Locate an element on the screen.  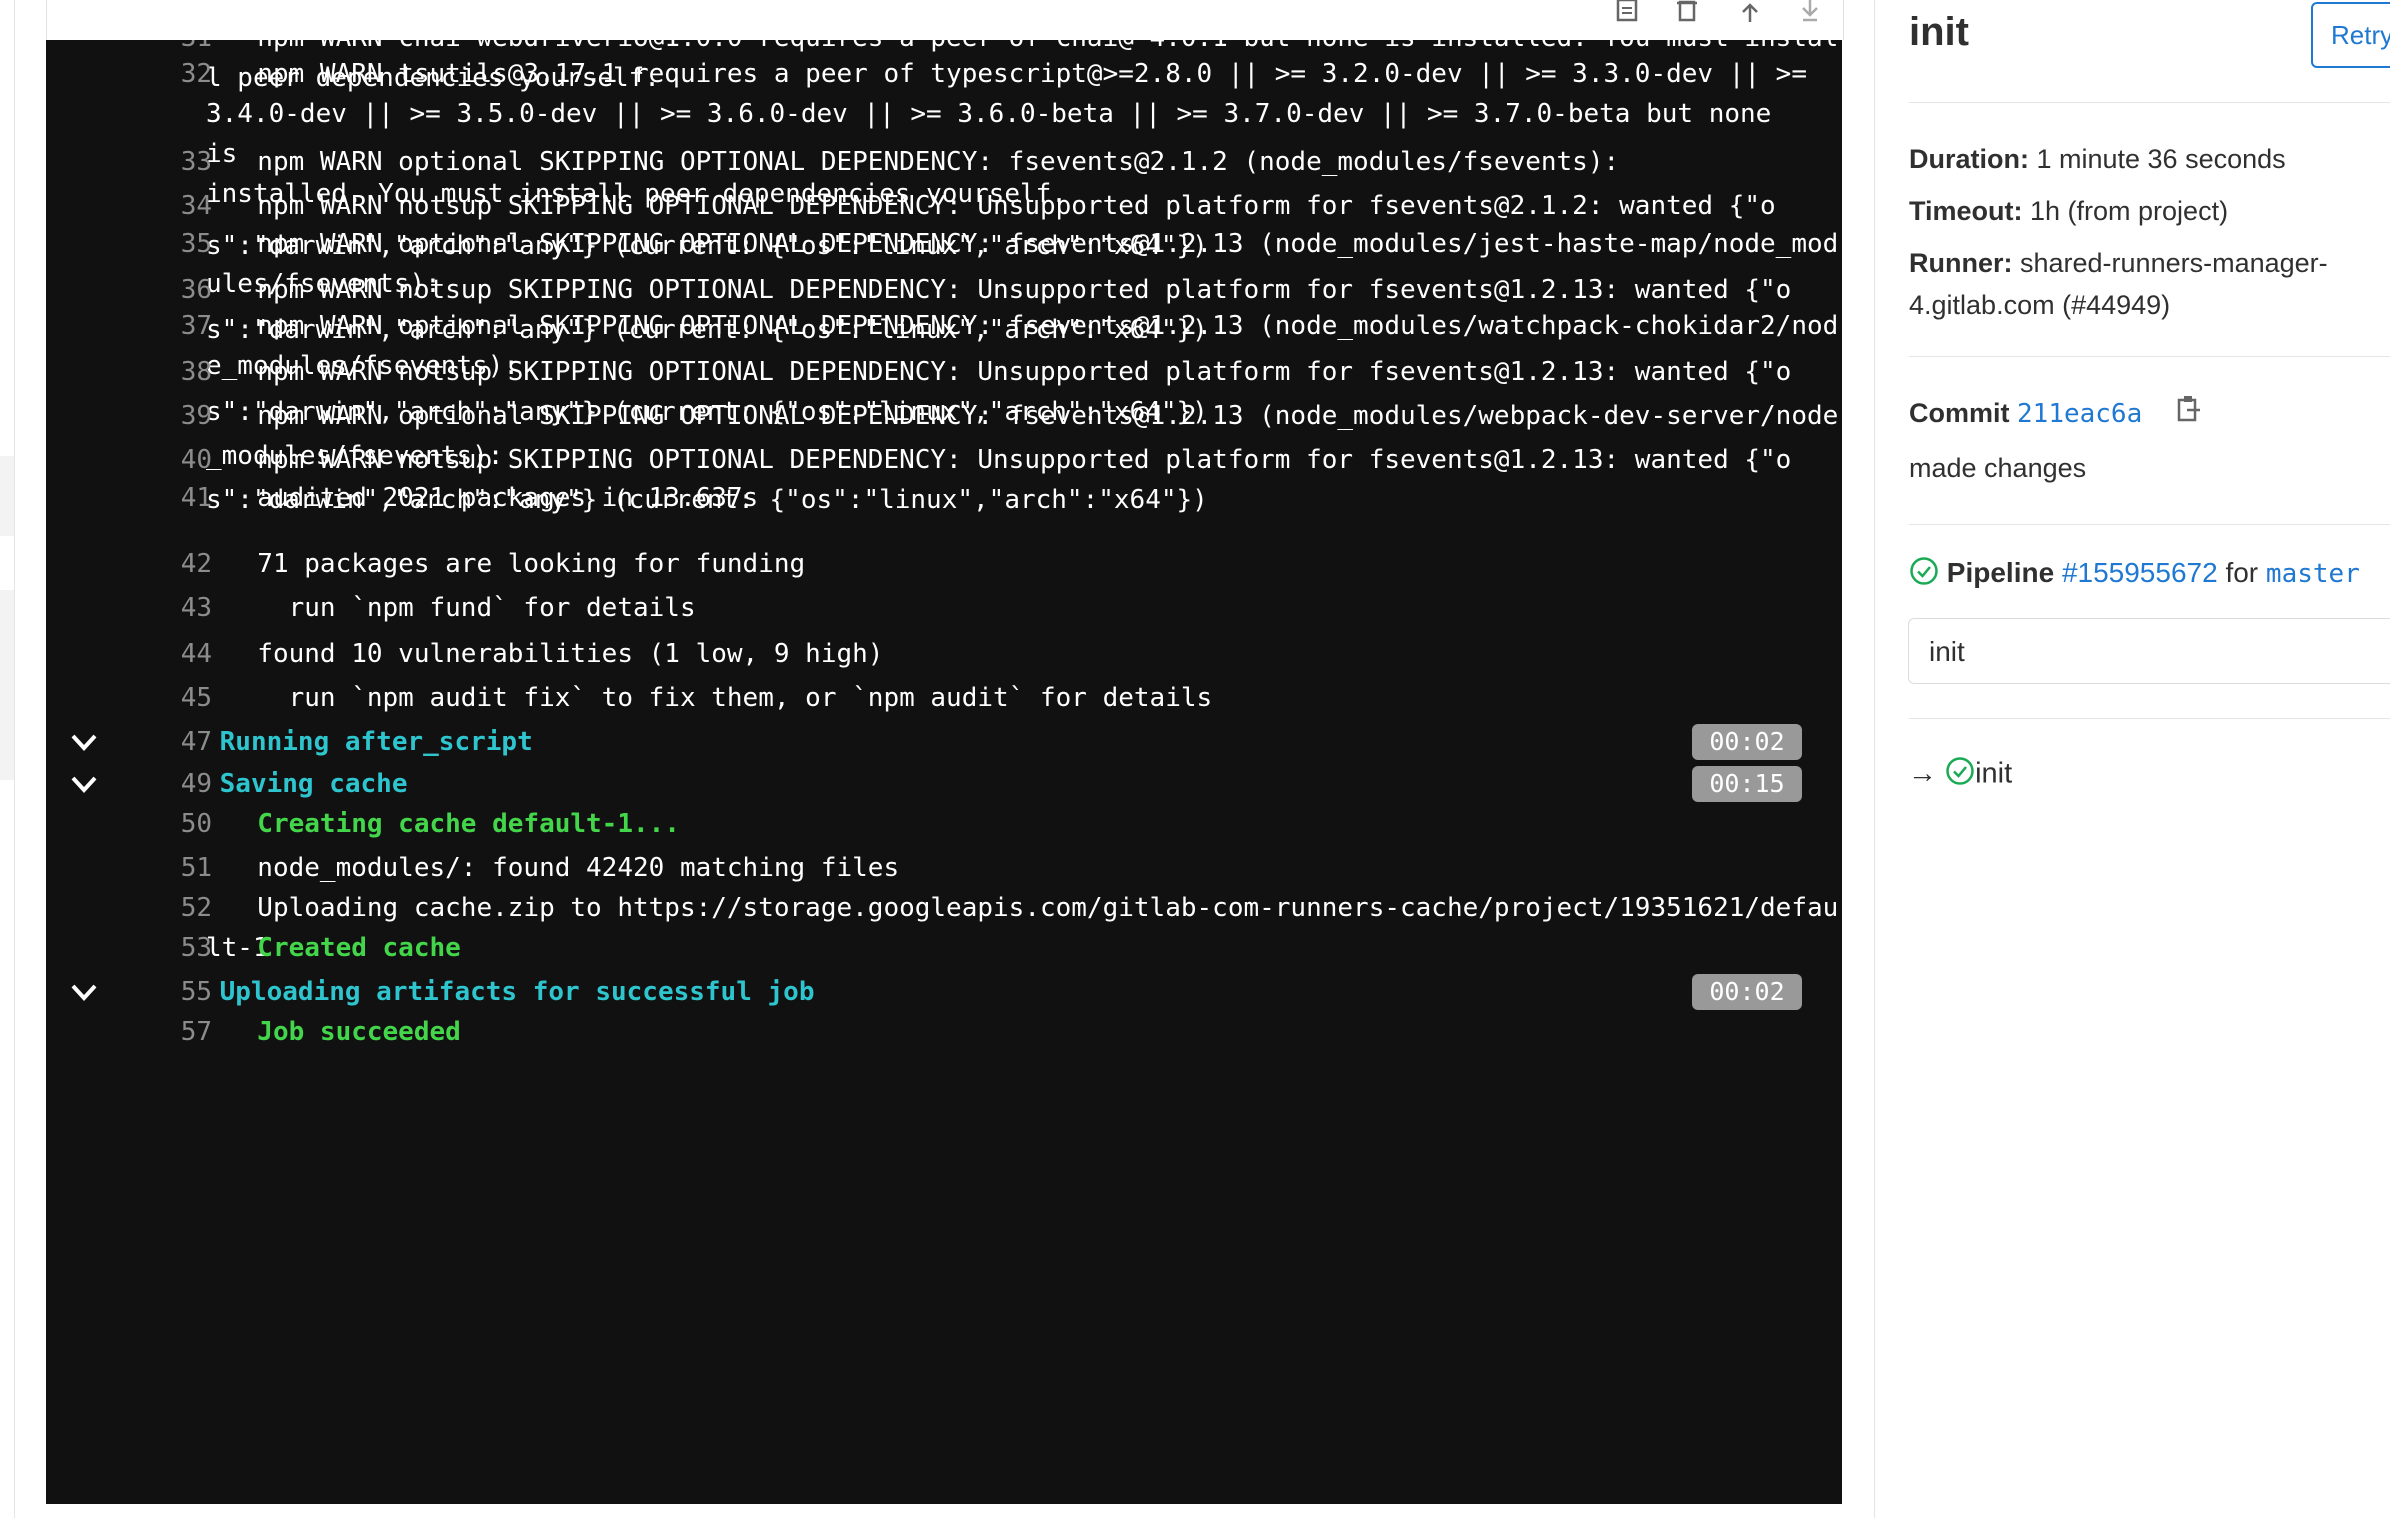
line-number: 35 is located at coordinates (169, 244).